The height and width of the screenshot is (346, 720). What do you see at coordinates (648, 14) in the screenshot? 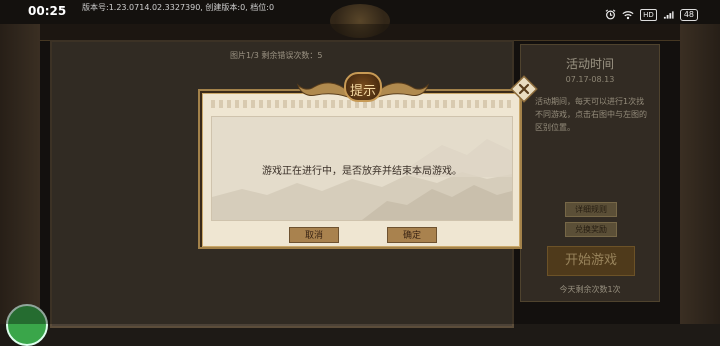
I see `hd-badge: HD` at bounding box center [648, 14].